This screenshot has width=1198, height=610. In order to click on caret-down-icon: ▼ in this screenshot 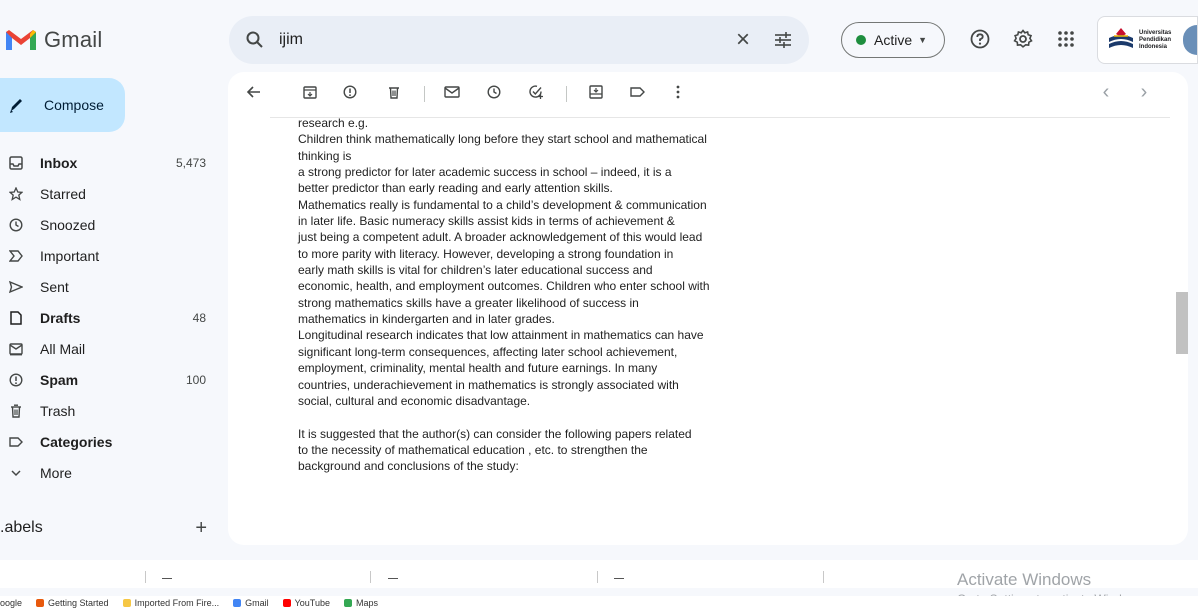, I will do `click(923, 40)`.